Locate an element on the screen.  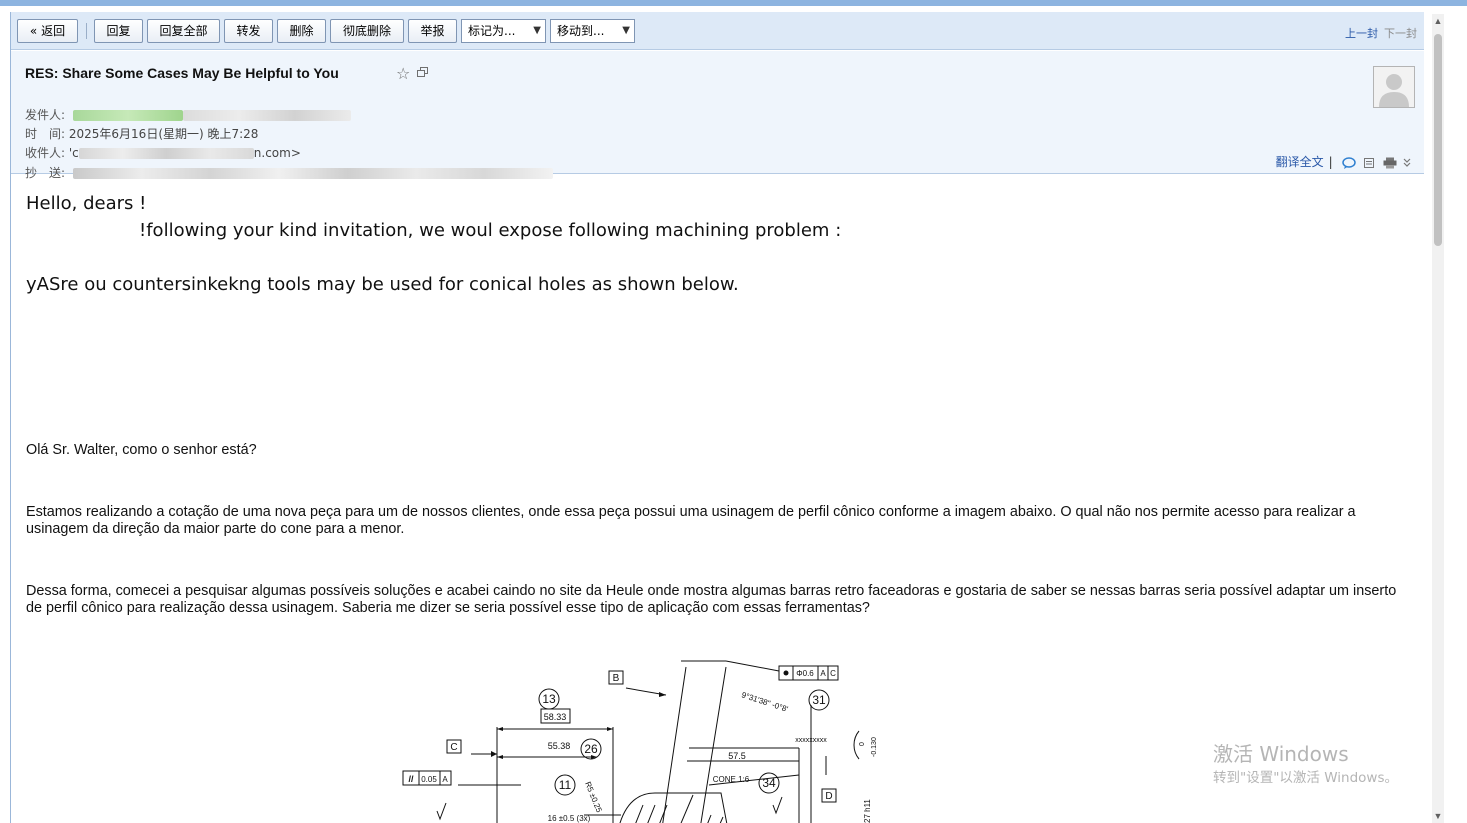
sender-avatar is located at coordinates (1394, 87).